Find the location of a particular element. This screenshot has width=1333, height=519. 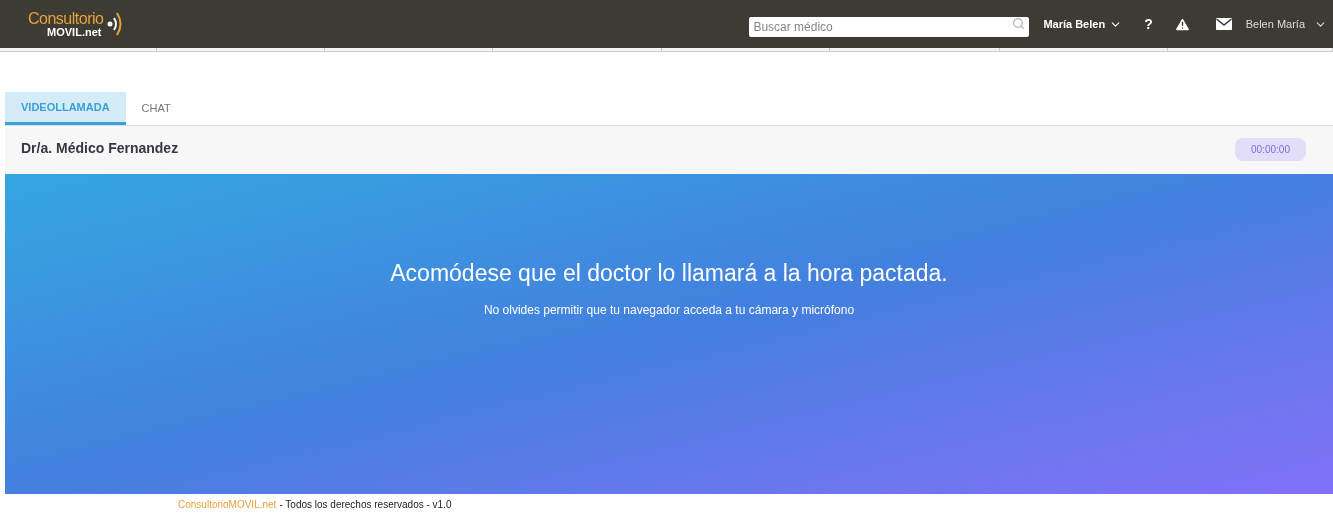

waiting-message: Acomódese que el doctor lo llamará a la hora pactada. is located at coordinates (669, 273).